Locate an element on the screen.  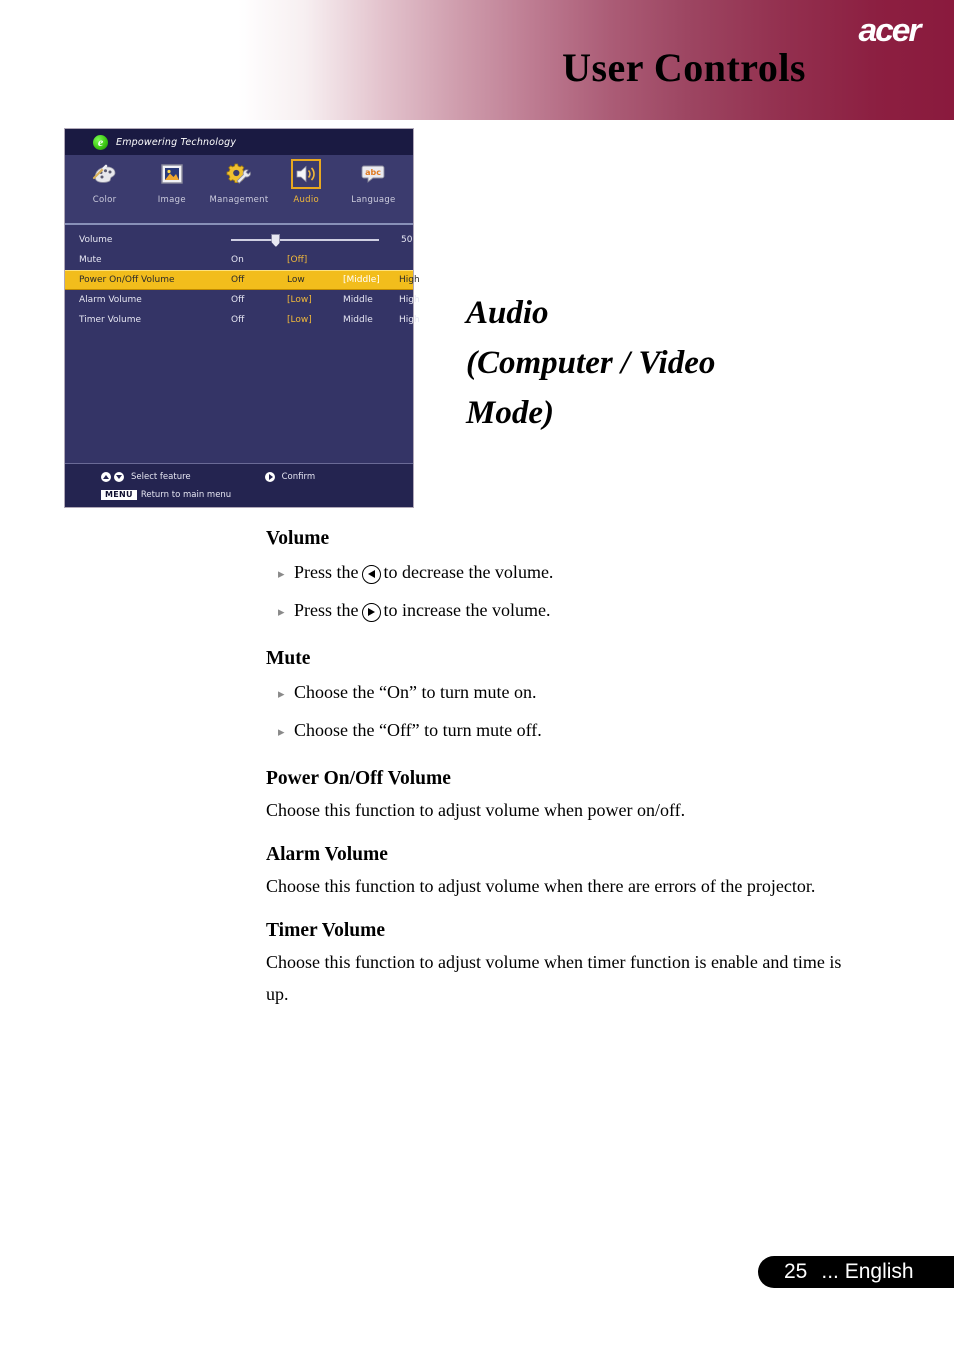
osd-row-mute: Mute On [Off] is located at coordinates (239, 260).